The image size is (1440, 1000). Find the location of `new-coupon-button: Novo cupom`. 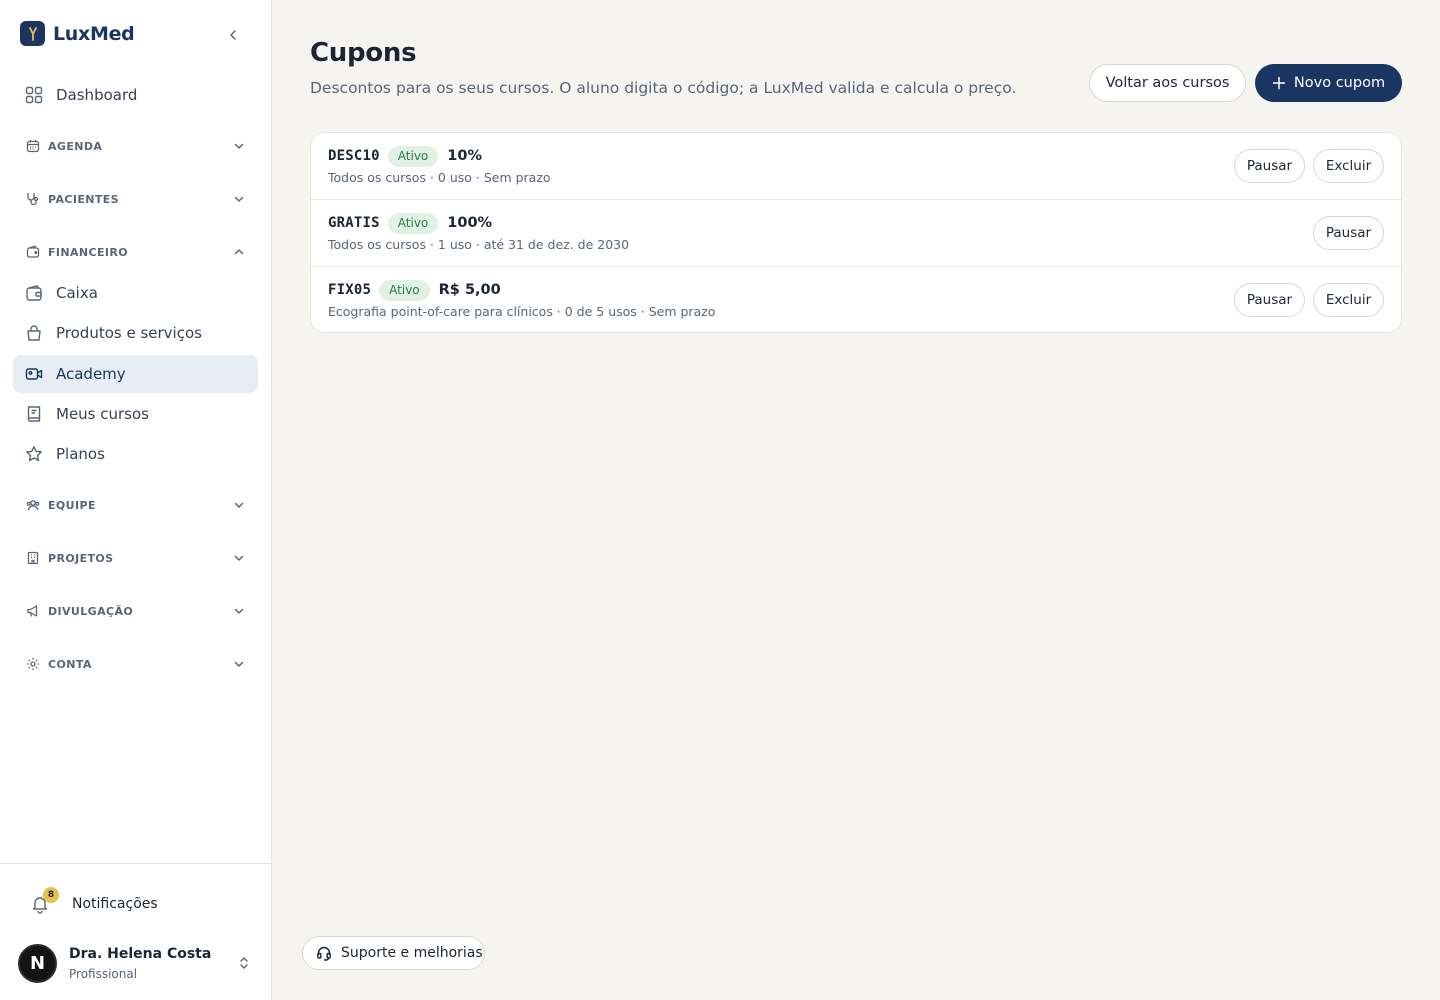

new-coupon-button: Novo cupom is located at coordinates (1328, 83).